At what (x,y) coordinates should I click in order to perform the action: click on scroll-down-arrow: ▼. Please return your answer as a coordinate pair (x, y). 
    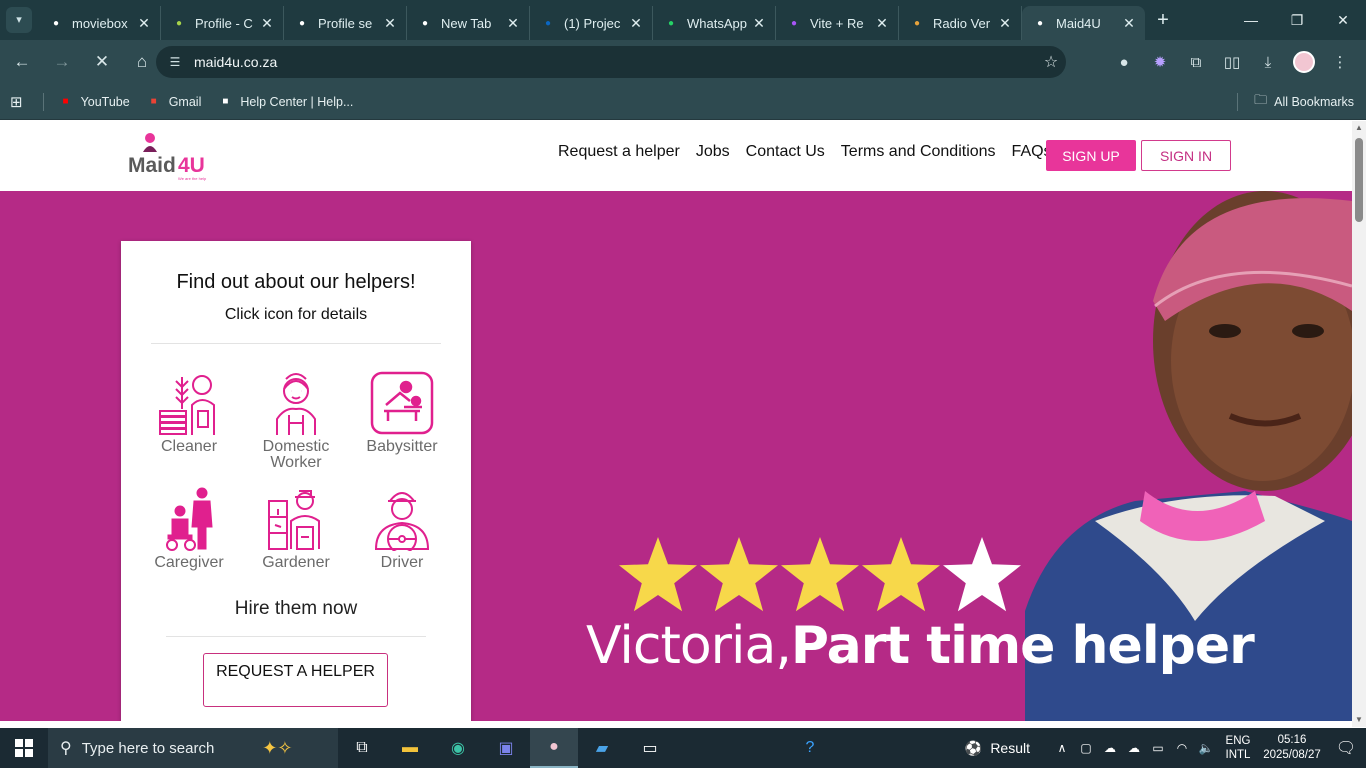
    Looking at the image, I should click on (1359, 720).